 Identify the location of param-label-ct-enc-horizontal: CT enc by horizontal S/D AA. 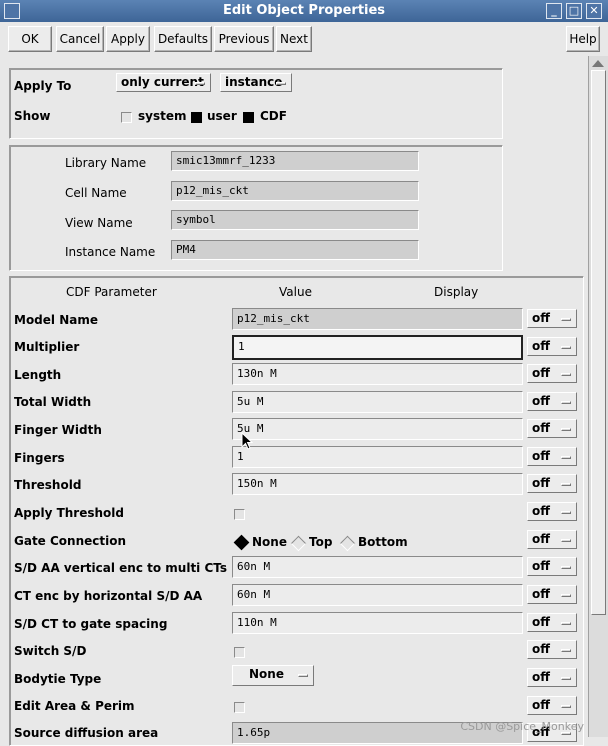
(108, 596).